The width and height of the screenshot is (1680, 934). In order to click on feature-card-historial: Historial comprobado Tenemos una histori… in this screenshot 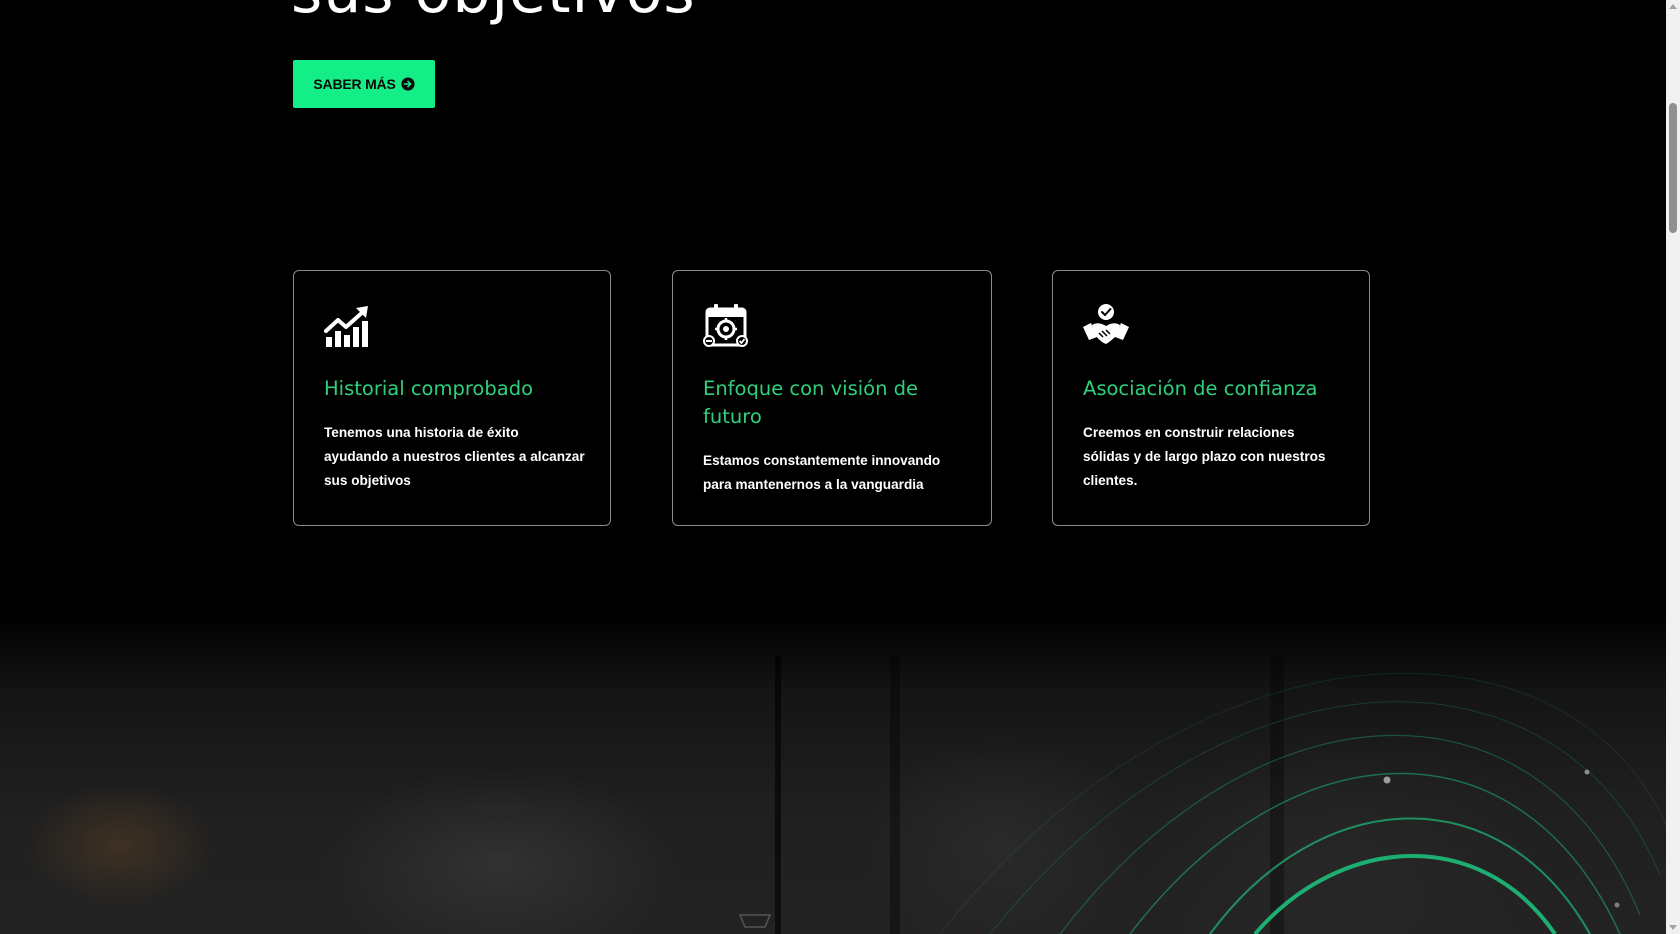, I will do `click(452, 398)`.